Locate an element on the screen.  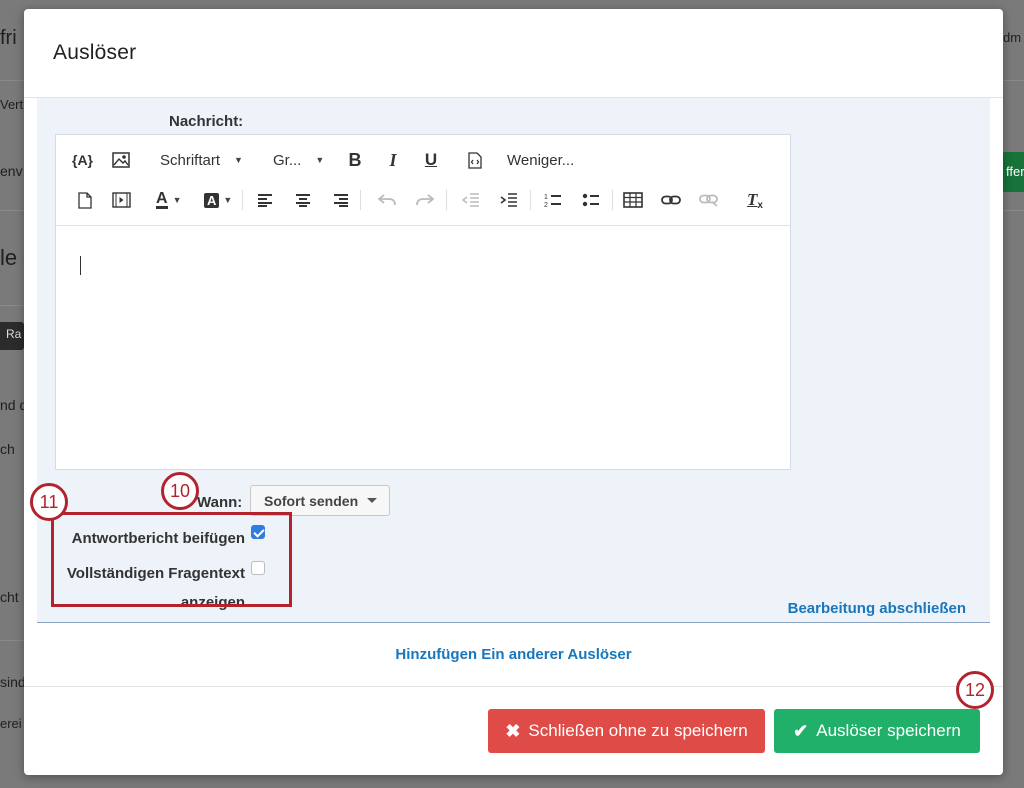
close-without-saving-button: ✖ Schließen ohne zu speichern is located at coordinates (626, 731).